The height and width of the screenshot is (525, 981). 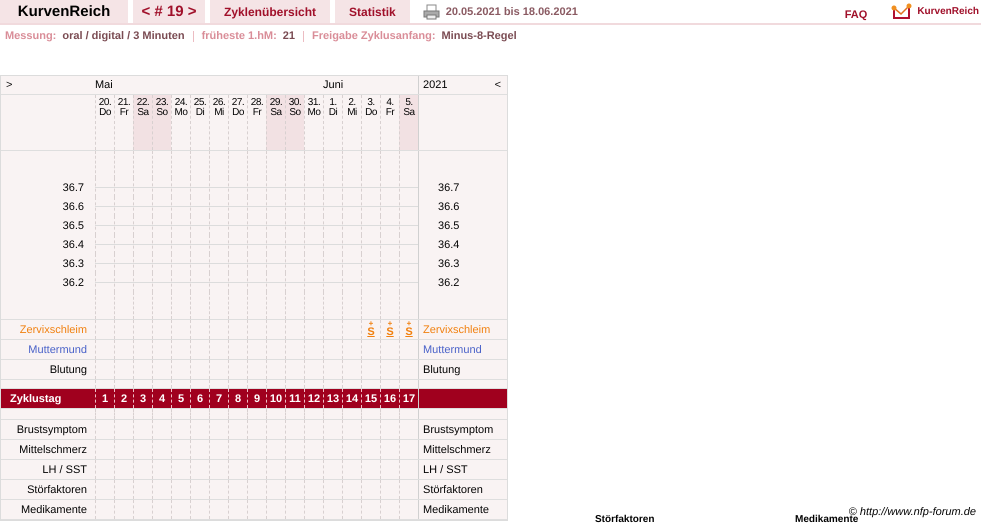 What do you see at coordinates (276, 398) in the screenshot?
I see `cycle-day-number: 10` at bounding box center [276, 398].